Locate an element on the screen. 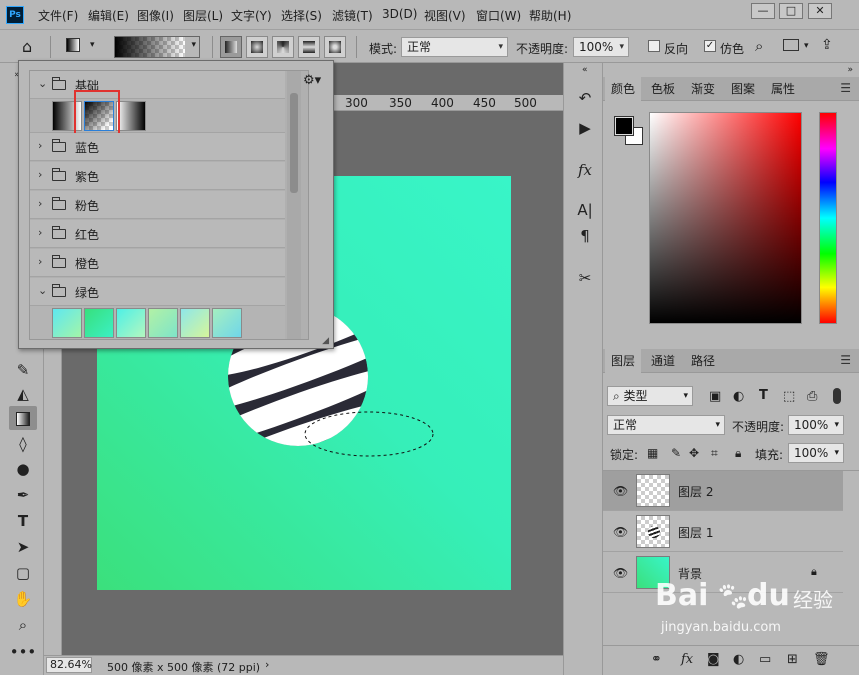 Image resolution: width=859 pixels, height=675 pixels. tool-presets-icon: ✂ is located at coordinates (585, 278).